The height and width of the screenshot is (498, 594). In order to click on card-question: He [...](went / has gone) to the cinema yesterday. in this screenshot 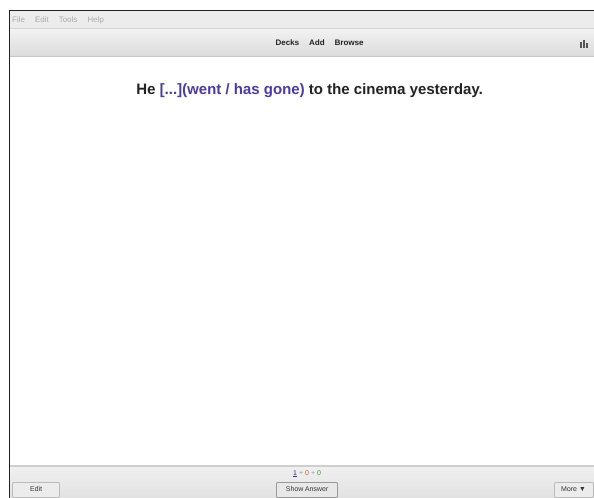, I will do `click(309, 90)`.